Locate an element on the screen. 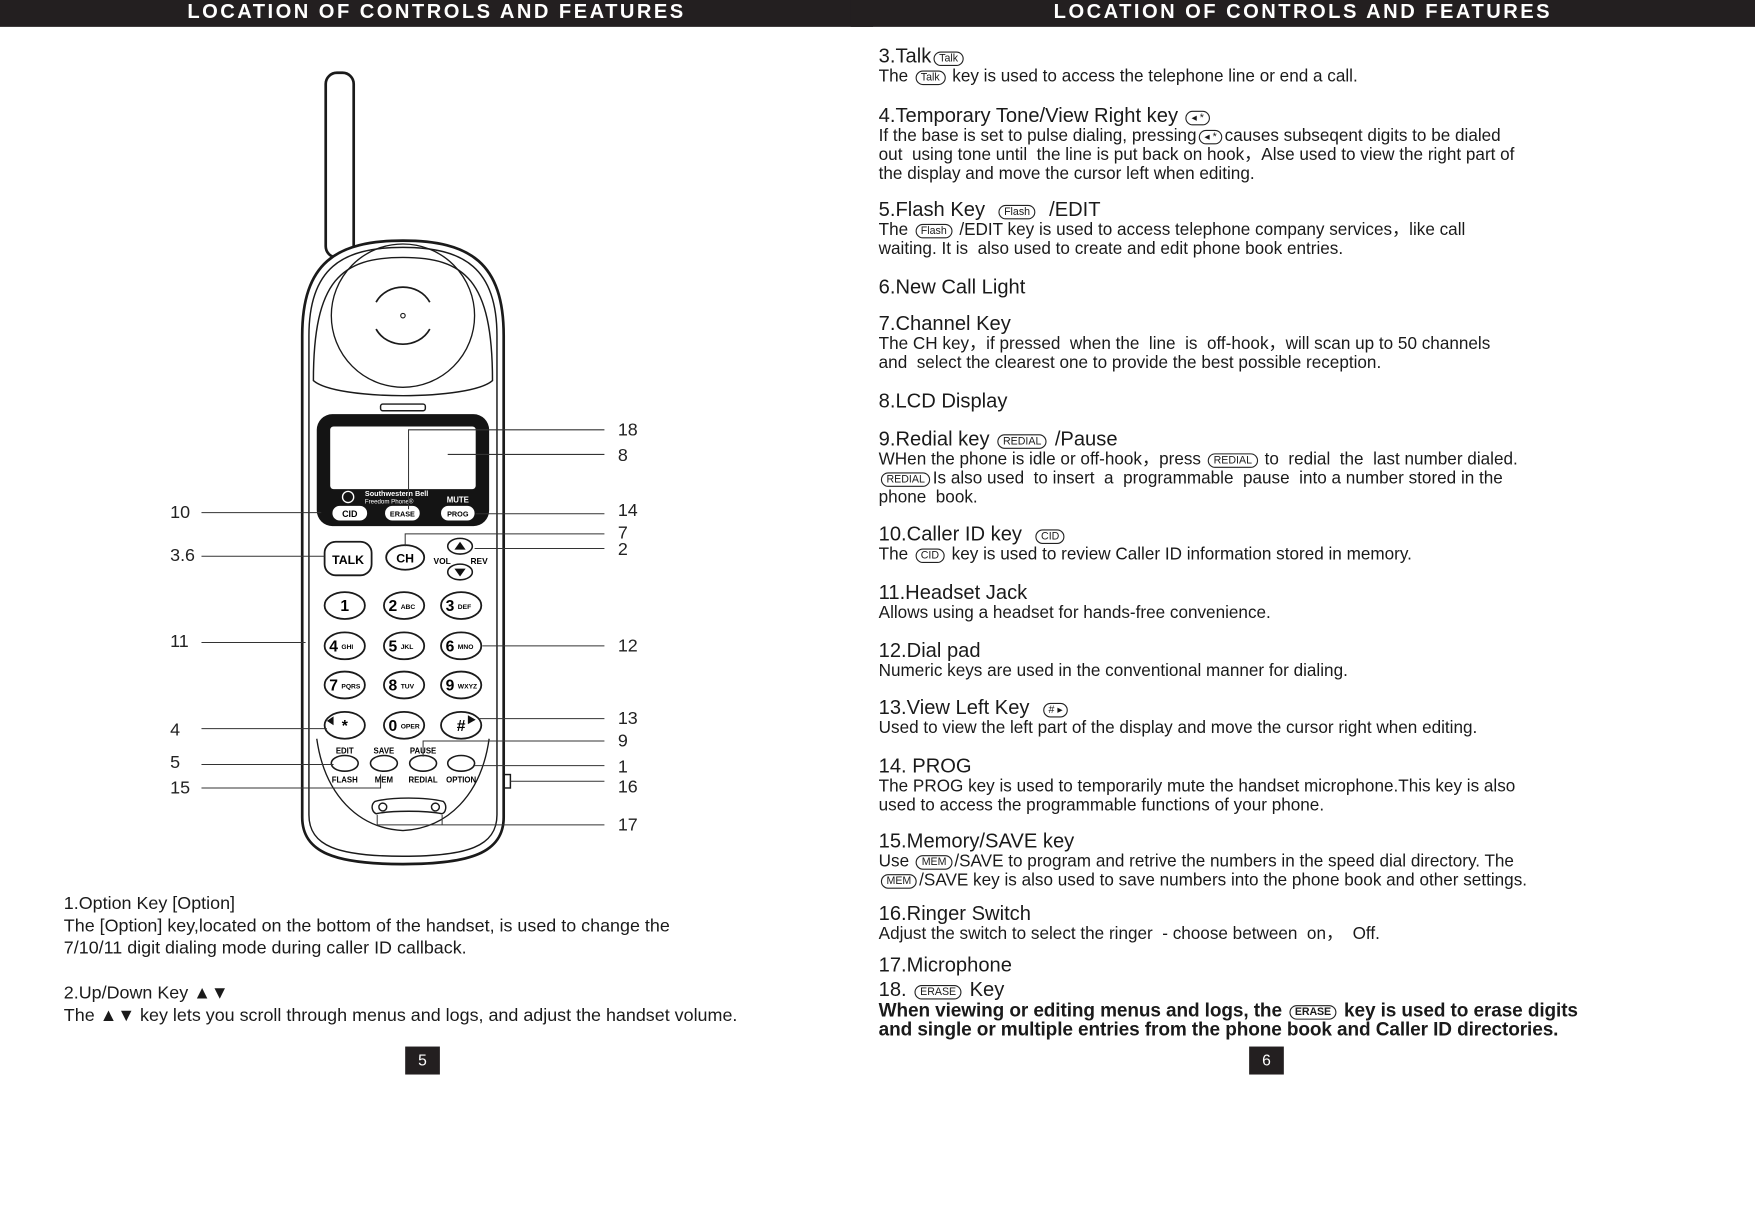 This screenshot has height=1219, width=1755. key-digit: 2 is located at coordinates (393, 606).